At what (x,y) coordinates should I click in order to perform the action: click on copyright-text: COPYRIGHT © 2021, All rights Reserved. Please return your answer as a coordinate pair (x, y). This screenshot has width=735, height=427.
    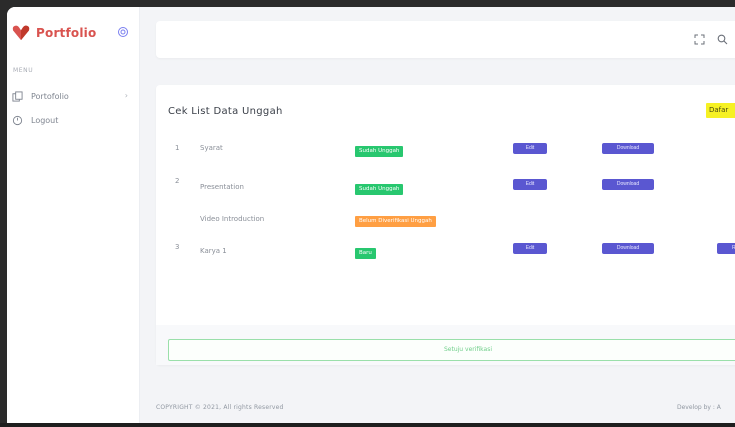
    Looking at the image, I should click on (220, 407).